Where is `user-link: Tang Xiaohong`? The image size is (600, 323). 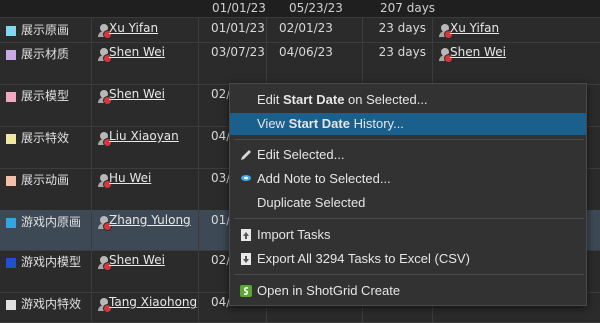 user-link: Tang Xiaohong is located at coordinates (153, 302).